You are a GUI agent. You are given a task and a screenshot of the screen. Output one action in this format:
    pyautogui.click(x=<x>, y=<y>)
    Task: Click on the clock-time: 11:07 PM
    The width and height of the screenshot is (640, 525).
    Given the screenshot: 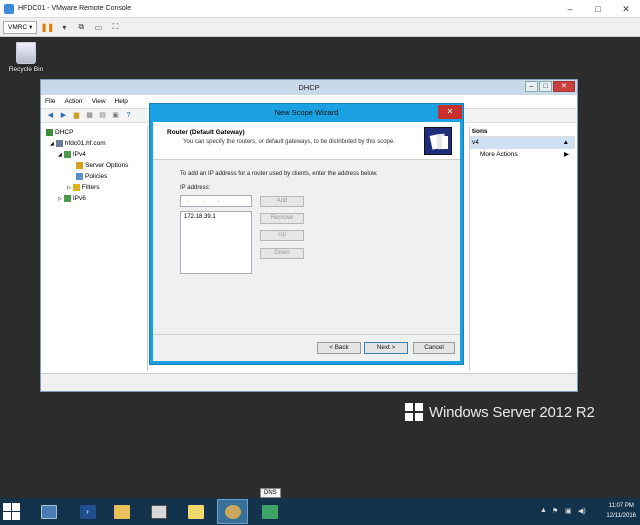 What is the action you would take?
    pyautogui.click(x=621, y=506)
    